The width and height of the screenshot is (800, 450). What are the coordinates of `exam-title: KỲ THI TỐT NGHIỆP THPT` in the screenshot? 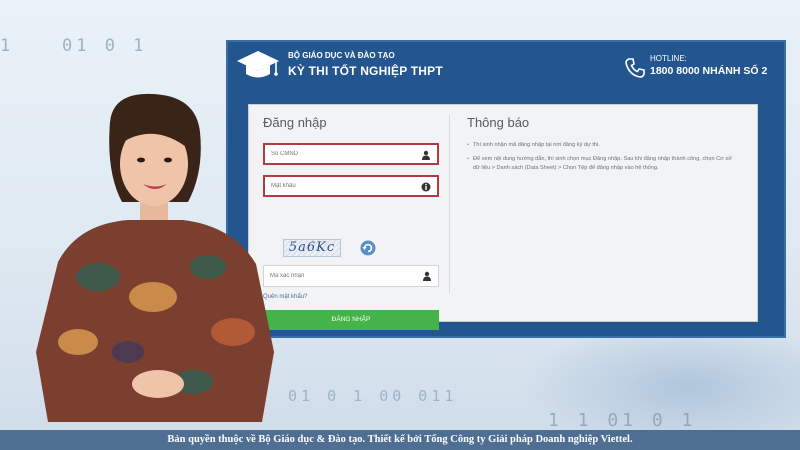 It's located at (365, 71).